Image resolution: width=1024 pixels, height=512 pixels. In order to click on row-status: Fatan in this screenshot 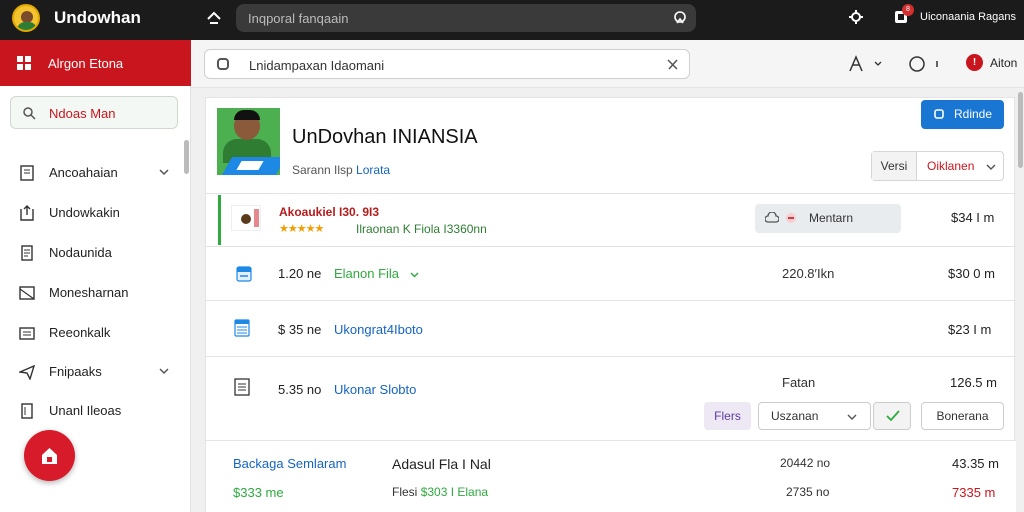, I will do `click(799, 382)`.